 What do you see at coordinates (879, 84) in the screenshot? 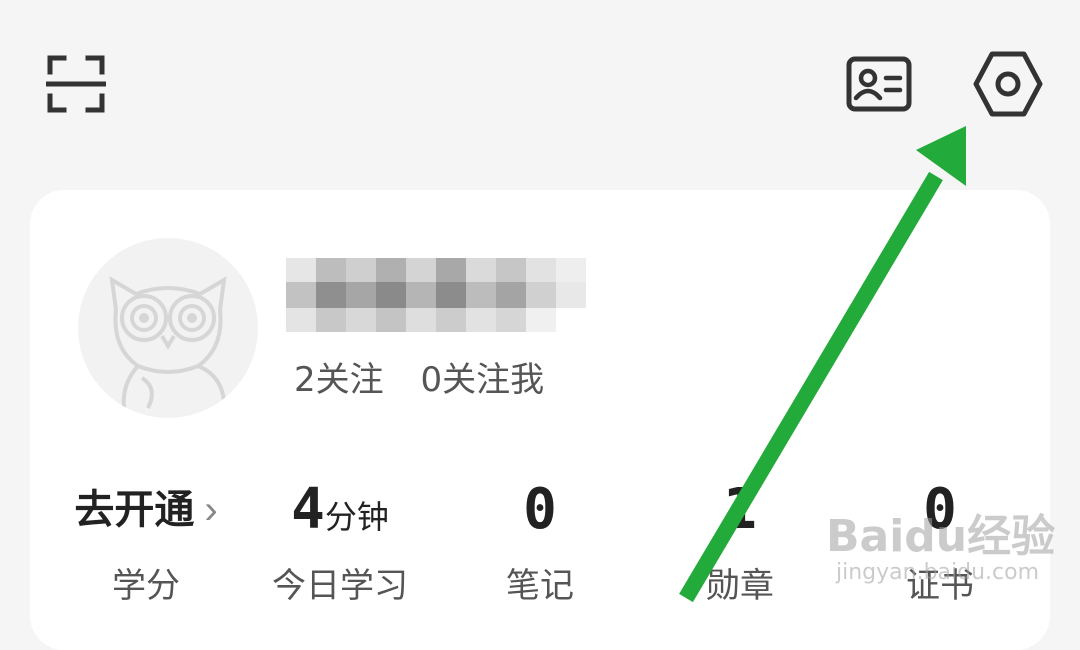
I see `id-card-icon` at bounding box center [879, 84].